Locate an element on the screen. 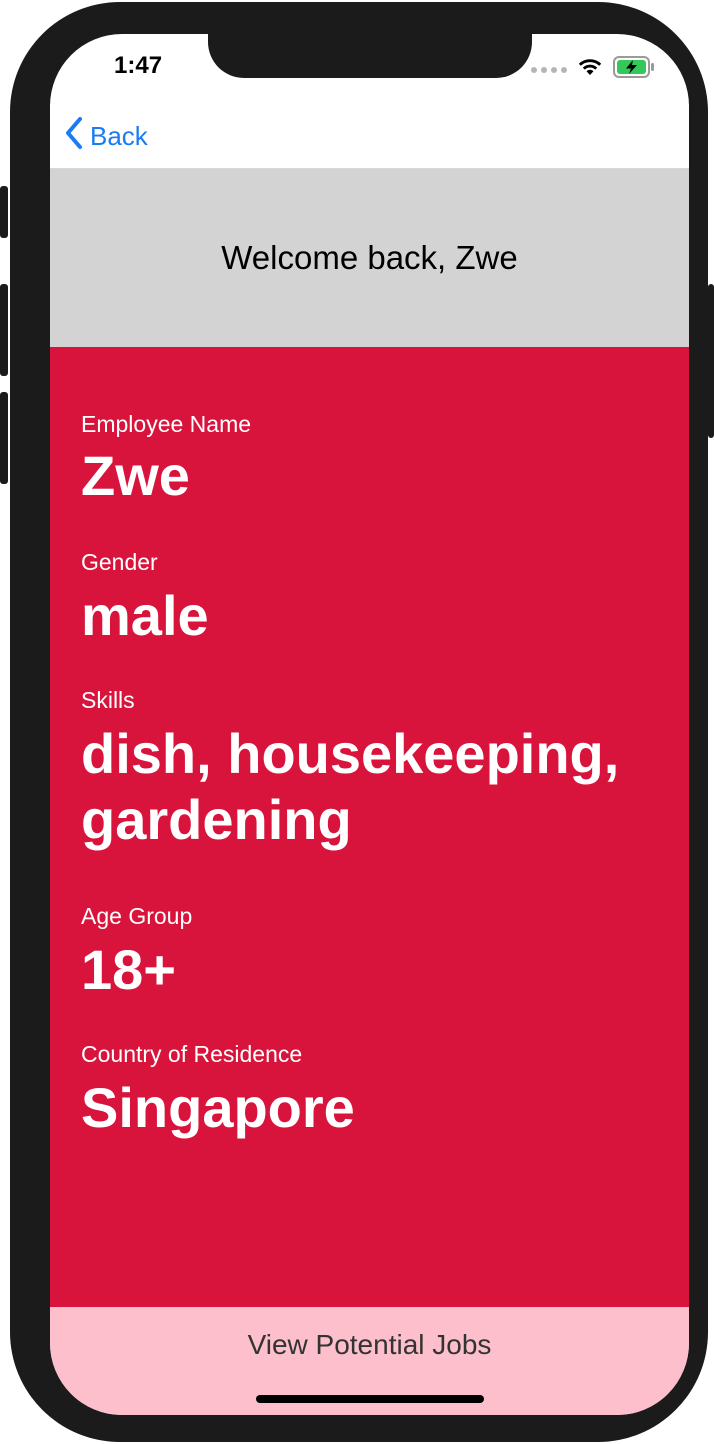  age-group-value: 18+ is located at coordinates (128, 969).